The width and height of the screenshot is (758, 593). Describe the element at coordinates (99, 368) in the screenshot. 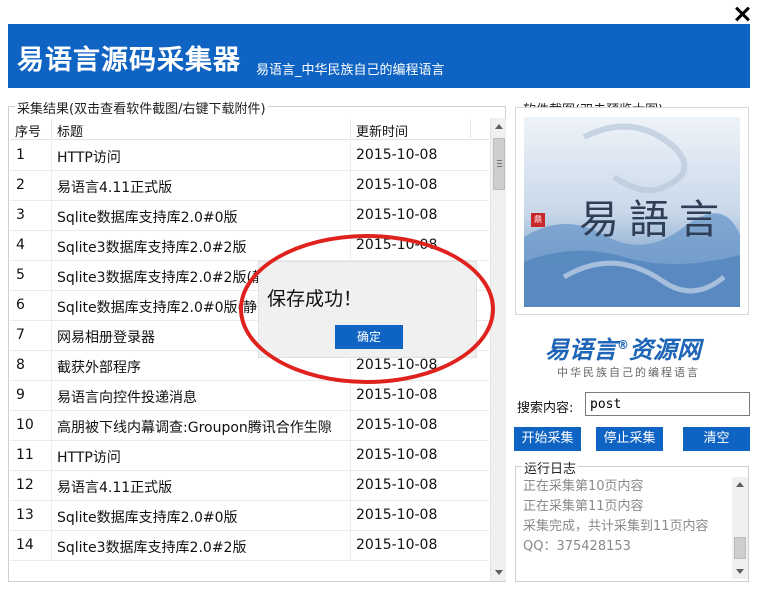

I see `row-title: 截获外部程序` at that location.